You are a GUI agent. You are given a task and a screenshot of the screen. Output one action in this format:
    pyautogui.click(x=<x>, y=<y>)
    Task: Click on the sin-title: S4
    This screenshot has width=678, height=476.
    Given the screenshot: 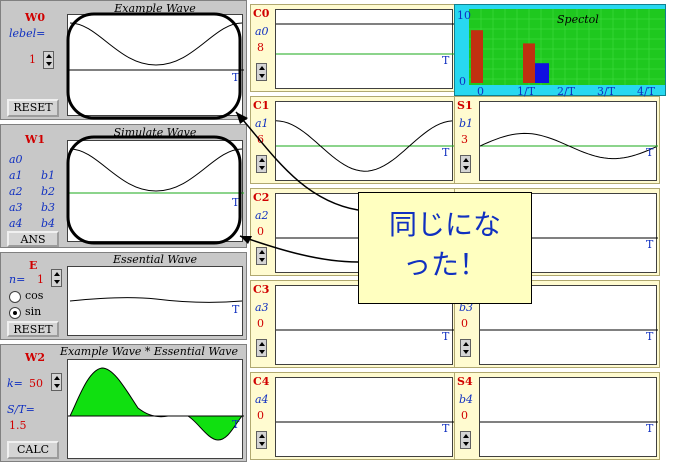 What is the action you would take?
    pyautogui.click(x=465, y=381)
    